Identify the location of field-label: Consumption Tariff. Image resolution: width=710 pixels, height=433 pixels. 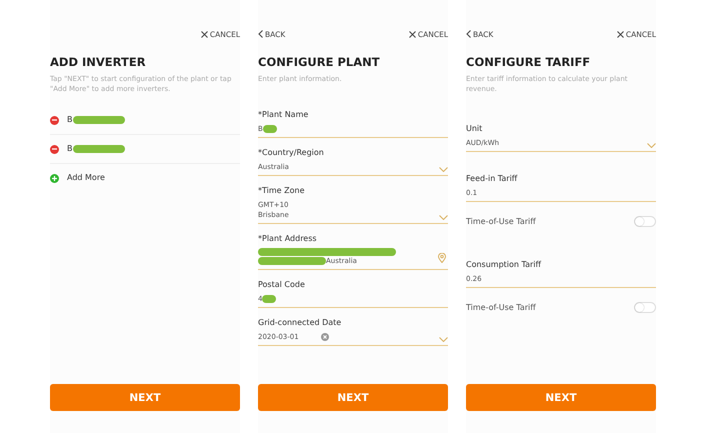
(504, 264).